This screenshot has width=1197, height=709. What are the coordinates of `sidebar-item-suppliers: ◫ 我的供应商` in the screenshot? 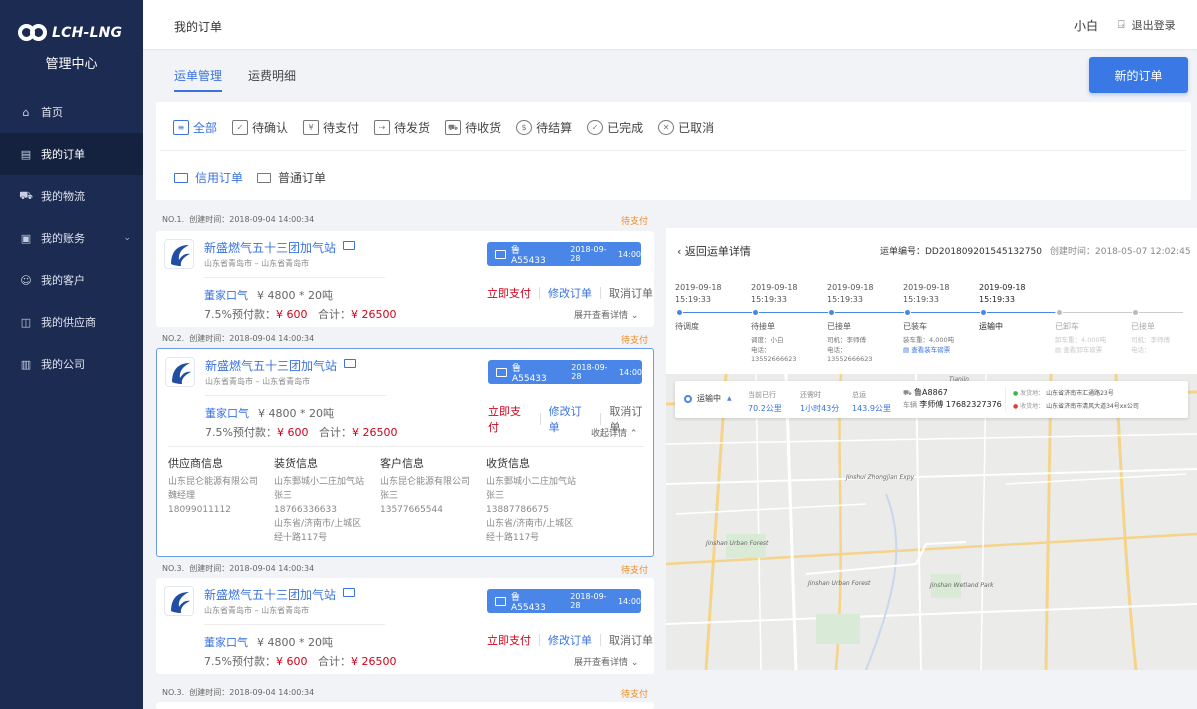 It's located at (71, 322).